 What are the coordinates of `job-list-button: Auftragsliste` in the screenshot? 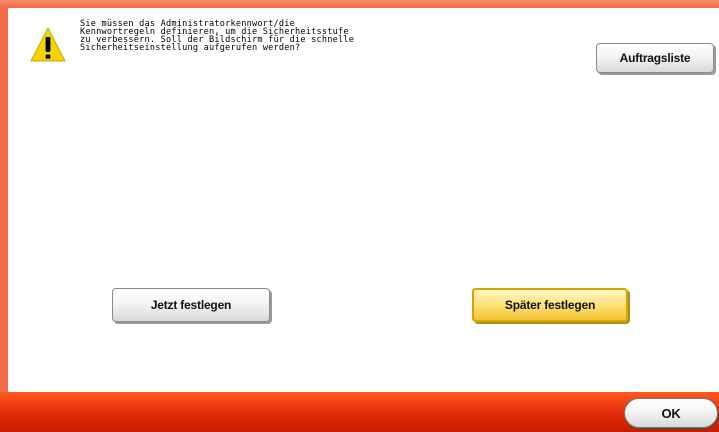 It's located at (655, 58).